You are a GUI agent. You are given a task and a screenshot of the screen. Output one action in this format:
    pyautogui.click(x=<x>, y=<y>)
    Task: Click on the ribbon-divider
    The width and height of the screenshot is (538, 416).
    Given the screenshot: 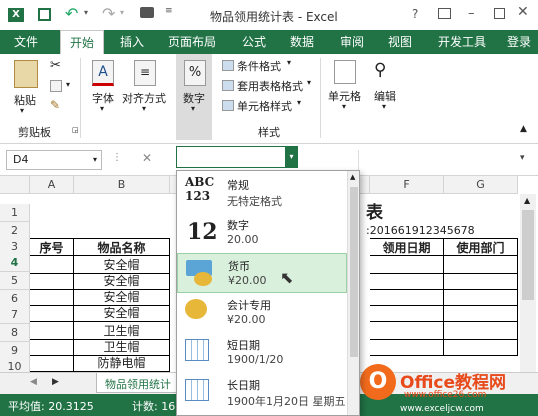 What is the action you would take?
    pyautogui.click(x=320, y=98)
    